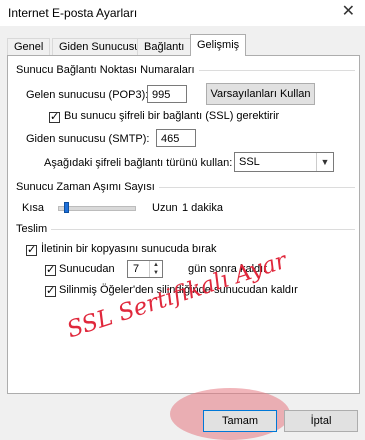  I want to click on remove-after-checkbox, so click(50, 269).